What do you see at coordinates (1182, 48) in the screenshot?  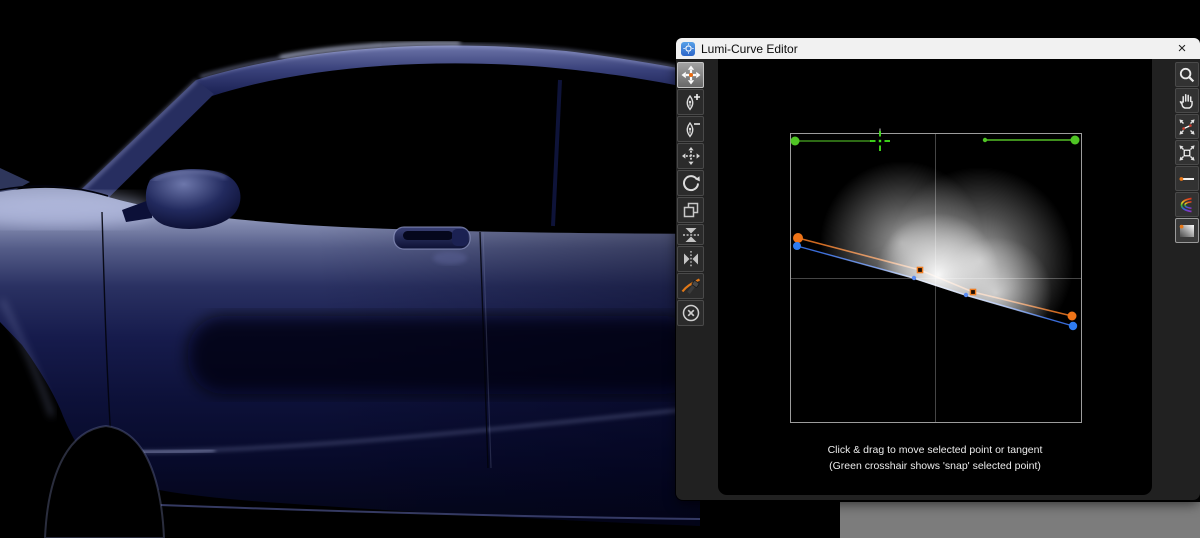 I see `close-button: ×` at bounding box center [1182, 48].